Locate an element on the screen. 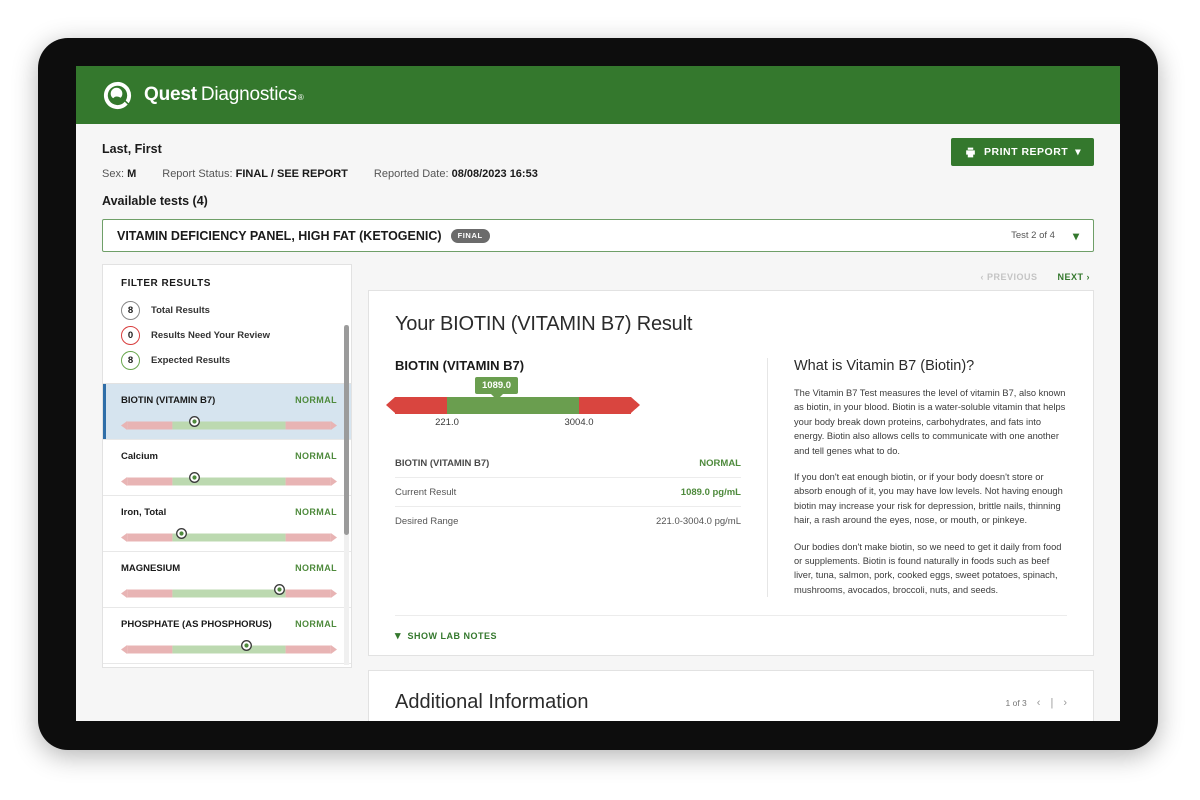 The image size is (1200, 800). filter-label: Total Results is located at coordinates (180, 310).